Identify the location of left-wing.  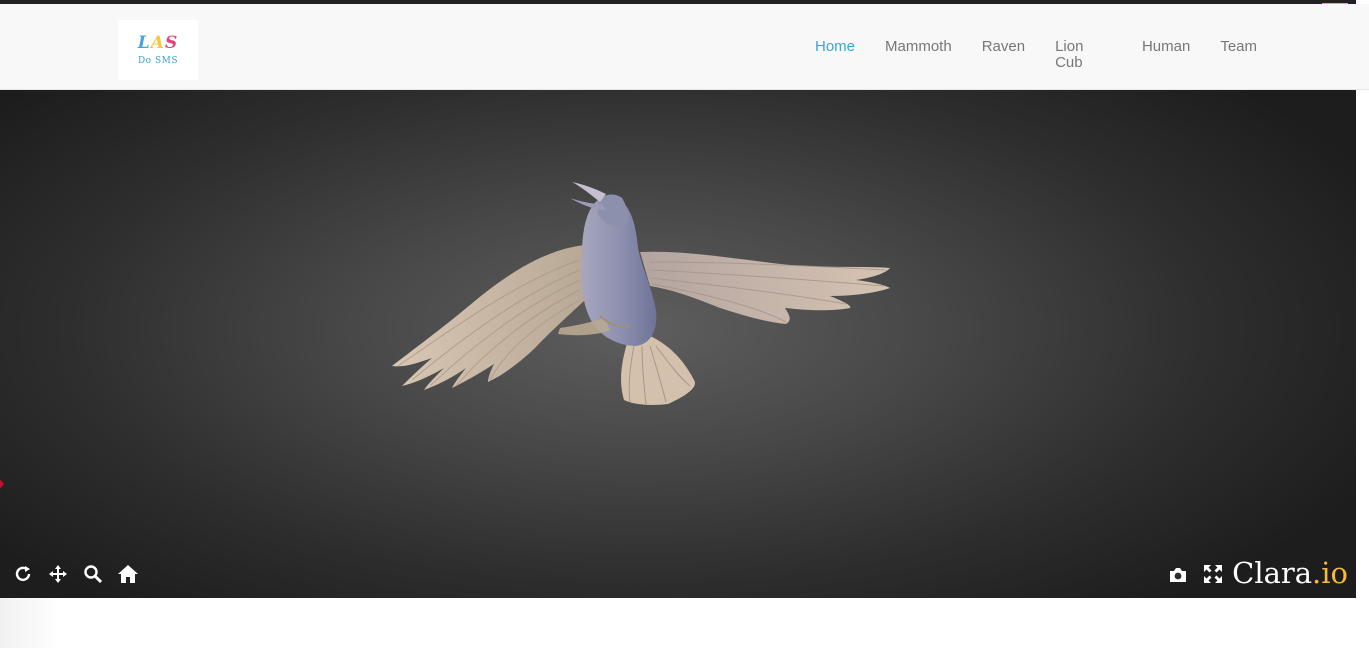
(488, 317).